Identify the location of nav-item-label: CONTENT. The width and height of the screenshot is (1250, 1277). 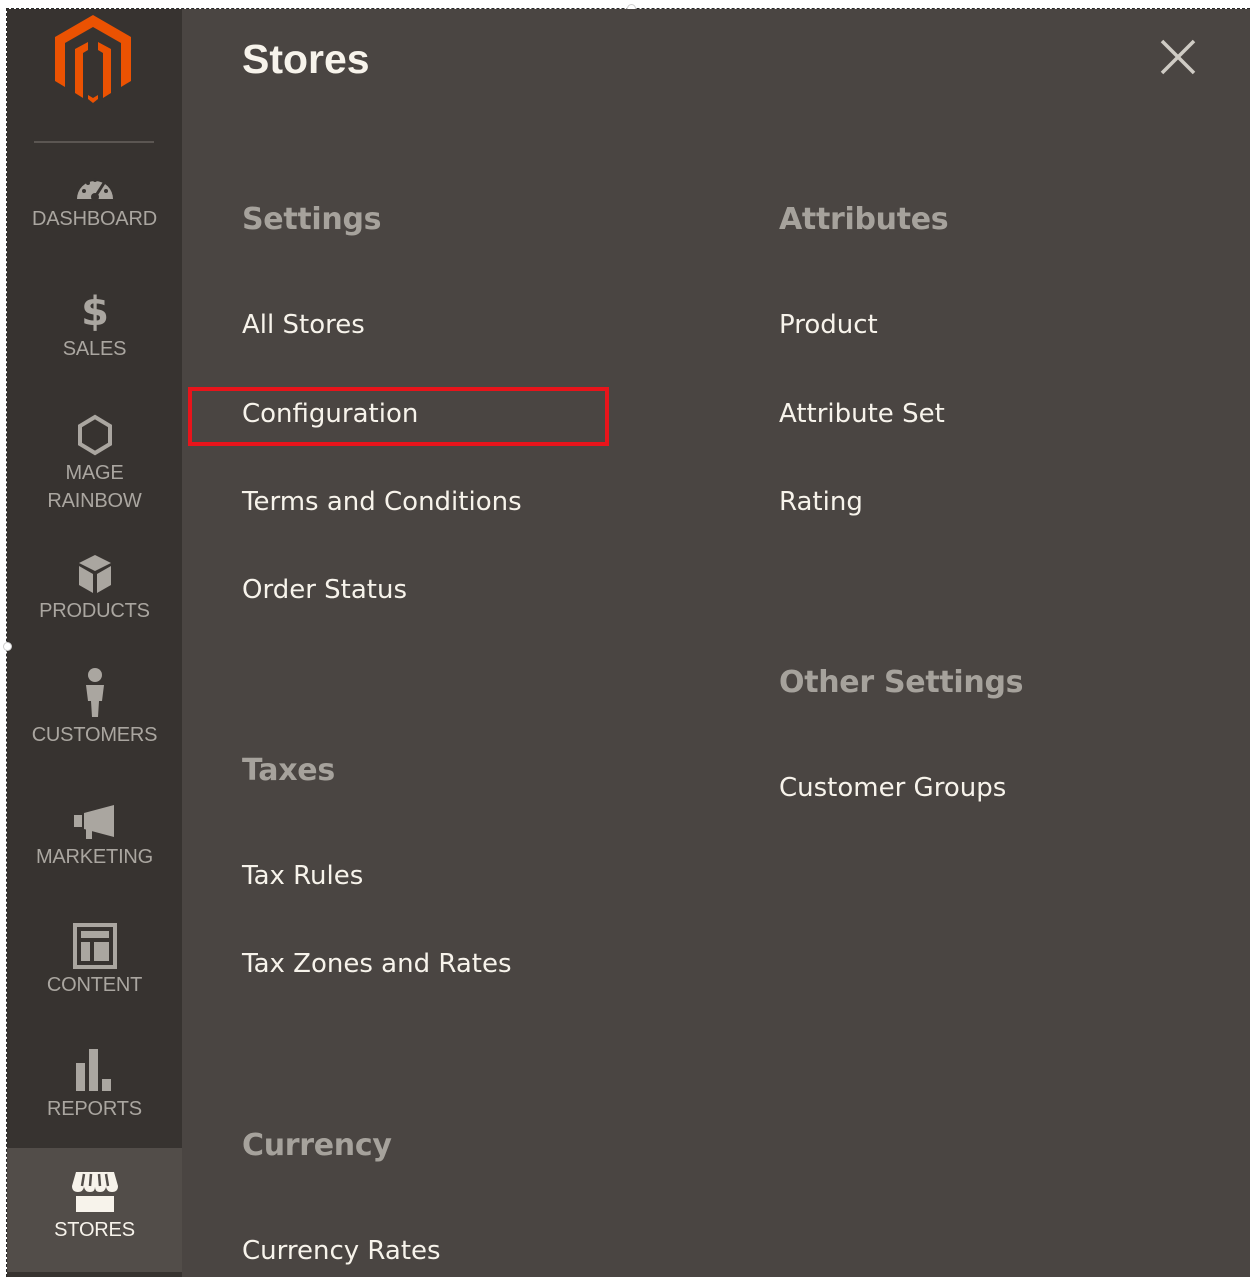
(94, 985).